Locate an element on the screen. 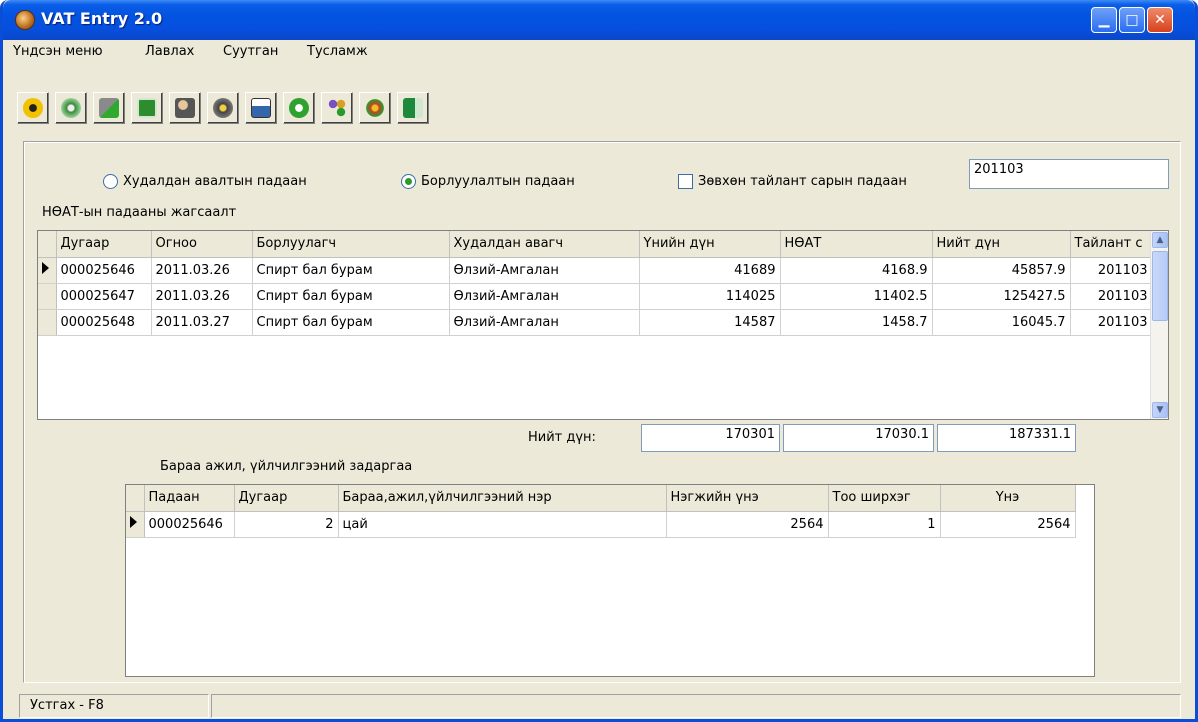 The height and width of the screenshot is (722, 1198). table-cell: 16045.7 is located at coordinates (1001, 322).